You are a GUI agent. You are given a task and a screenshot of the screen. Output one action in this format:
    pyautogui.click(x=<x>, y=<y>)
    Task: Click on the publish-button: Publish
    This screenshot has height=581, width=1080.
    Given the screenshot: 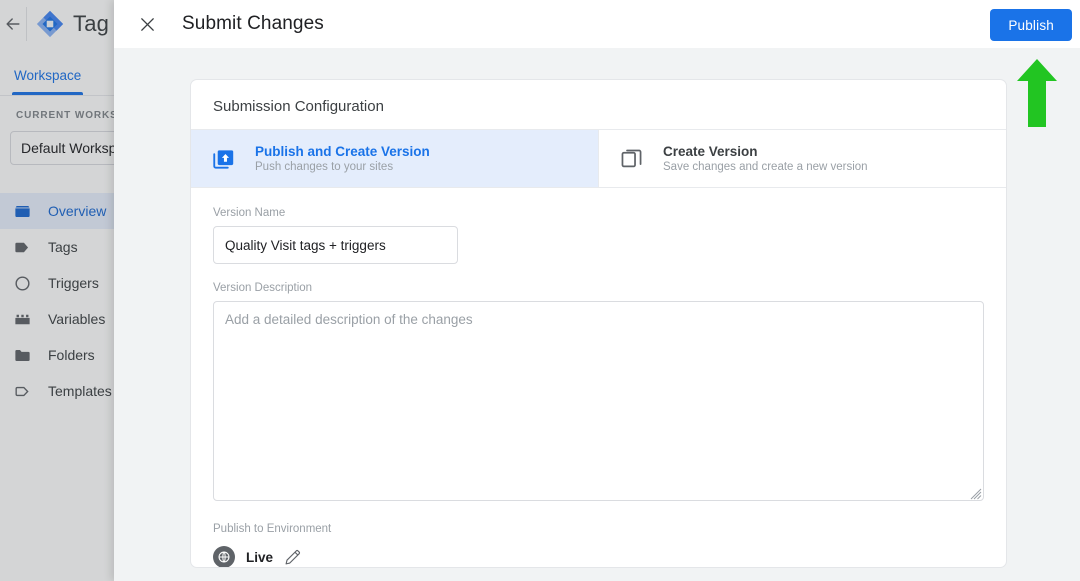 What is the action you would take?
    pyautogui.click(x=1031, y=25)
    